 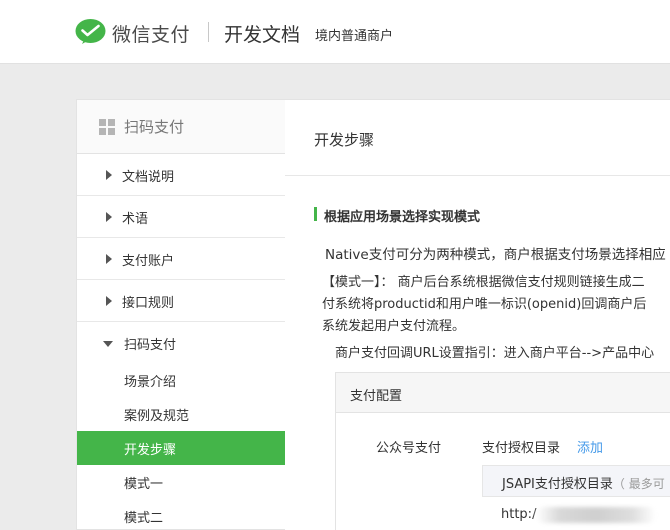 I want to click on config-header: 支付配置, so click(x=503, y=393).